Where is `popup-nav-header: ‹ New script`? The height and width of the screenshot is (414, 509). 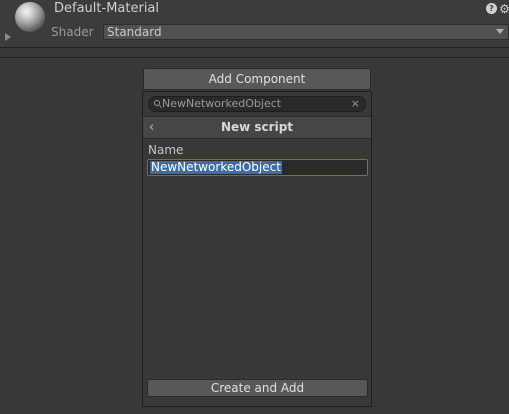 popup-nav-header: ‹ New script is located at coordinates (257, 127).